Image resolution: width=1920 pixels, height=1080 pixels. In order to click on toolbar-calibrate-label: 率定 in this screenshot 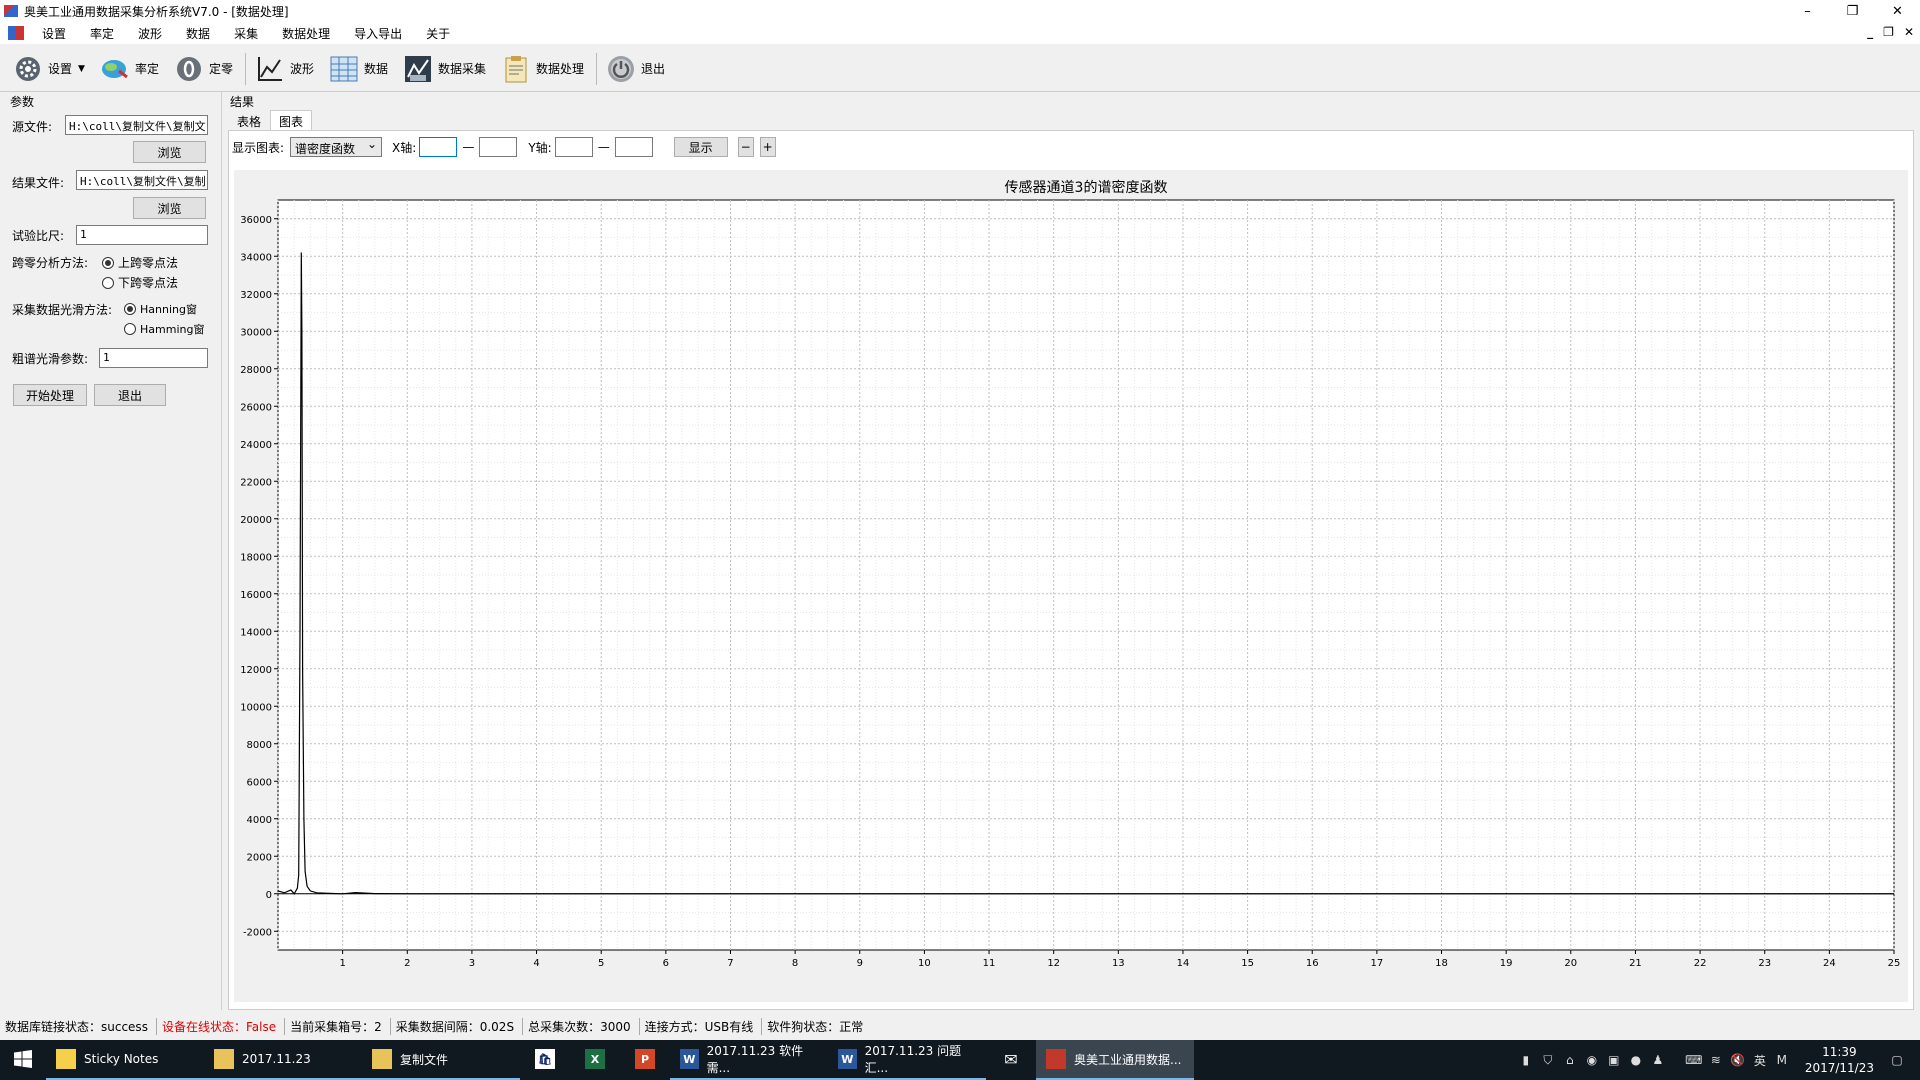, I will do `click(146, 69)`.